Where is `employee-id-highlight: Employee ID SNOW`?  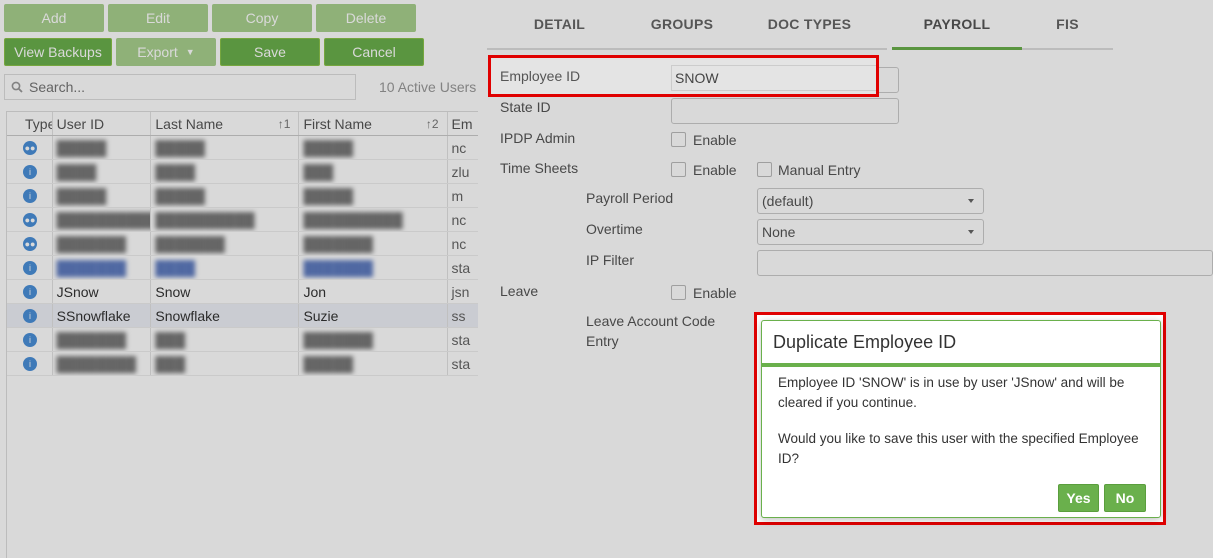
employee-id-highlight: Employee ID SNOW is located at coordinates (683, 76).